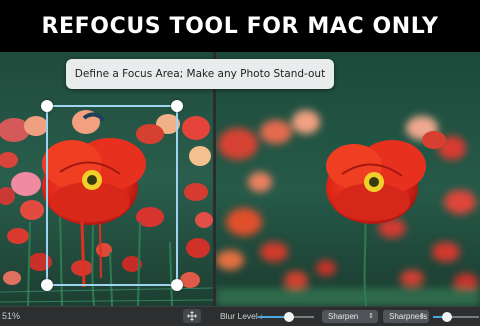 The width and height of the screenshot is (480, 326). I want to click on blur-level-label: Blur Level :, so click(241, 316).